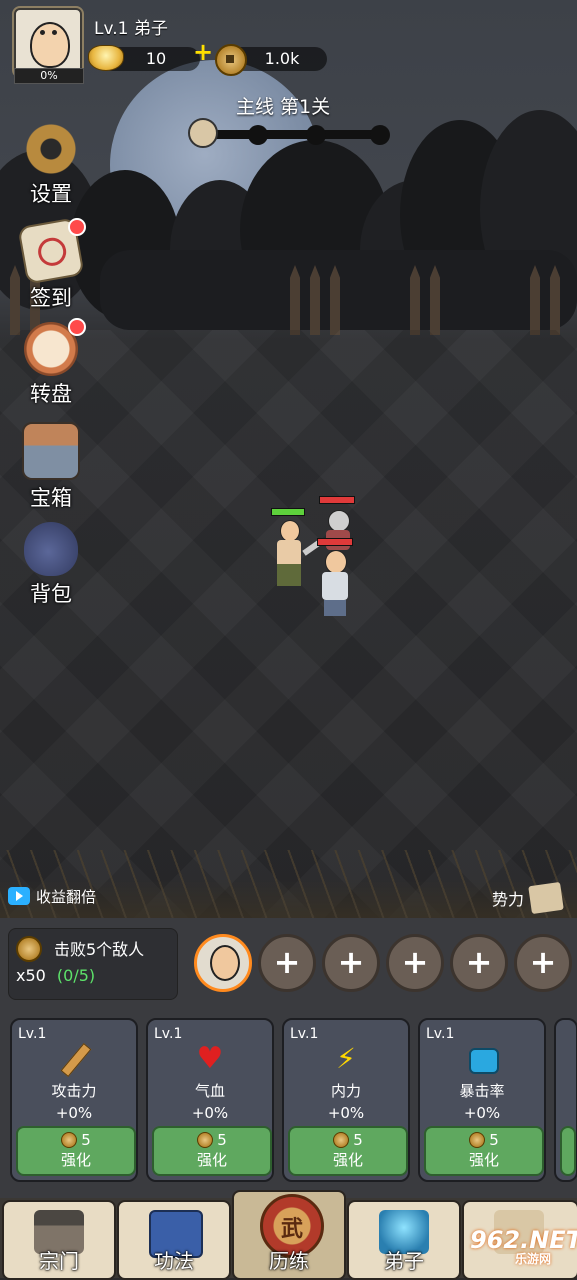 The height and width of the screenshot is (1280, 577). What do you see at coordinates (50, 45) in the screenshot?
I see `avatar-face` at bounding box center [50, 45].